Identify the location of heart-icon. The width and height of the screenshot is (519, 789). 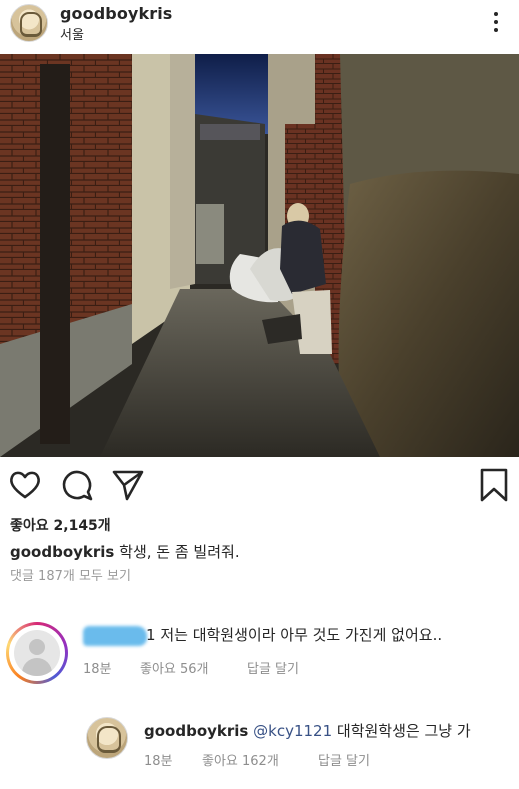
(25, 485).